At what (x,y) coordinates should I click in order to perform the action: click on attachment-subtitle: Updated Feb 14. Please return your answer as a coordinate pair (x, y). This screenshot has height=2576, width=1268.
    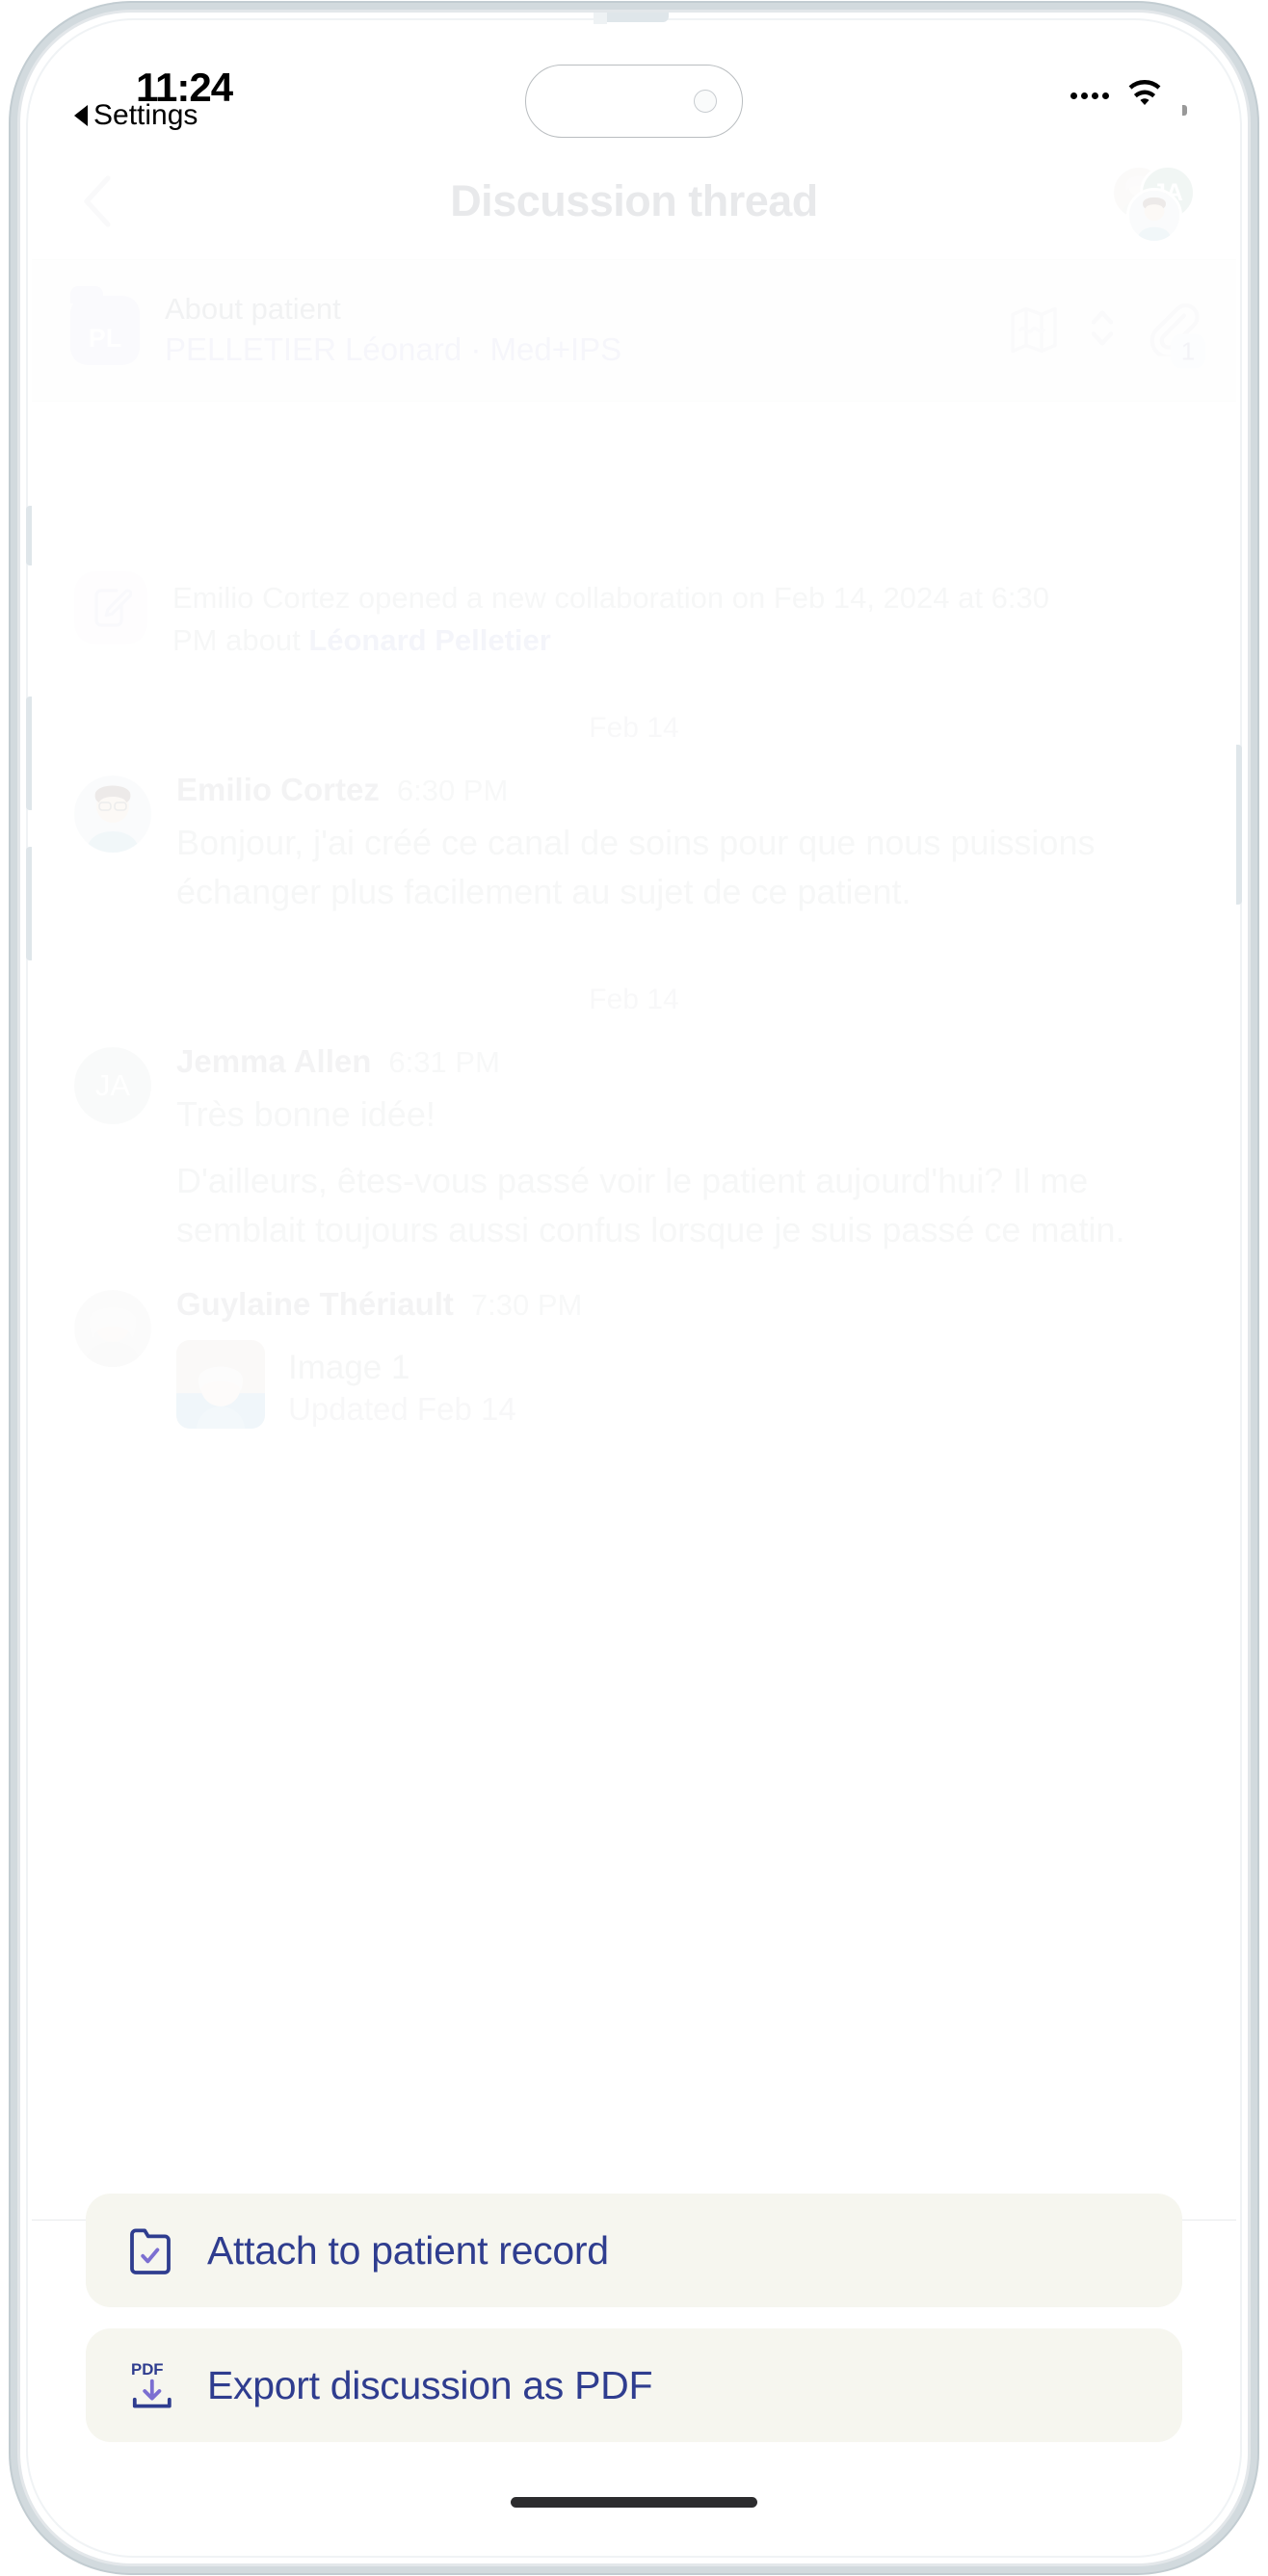
    Looking at the image, I should click on (402, 1409).